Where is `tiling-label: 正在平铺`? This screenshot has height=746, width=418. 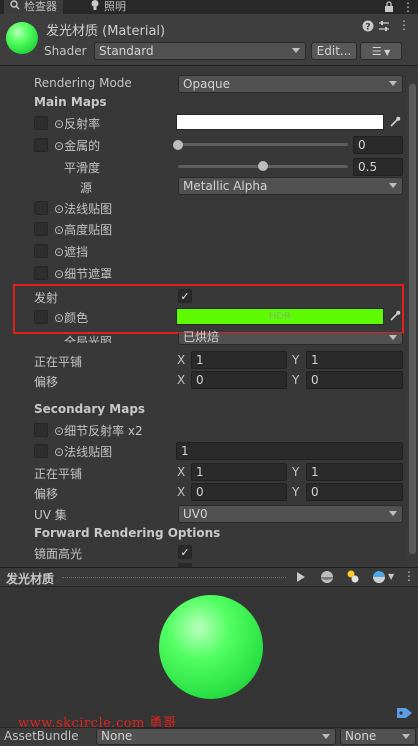 tiling-label: 正在平铺 is located at coordinates (58, 362).